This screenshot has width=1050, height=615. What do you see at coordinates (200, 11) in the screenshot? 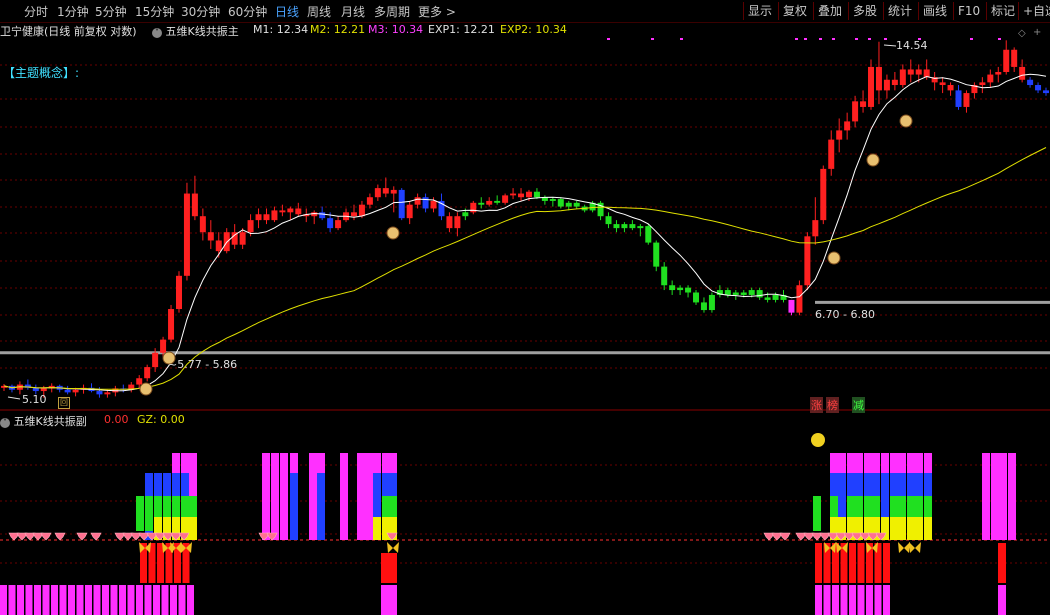
I see `period-tab-4: 30分钟` at bounding box center [200, 11].